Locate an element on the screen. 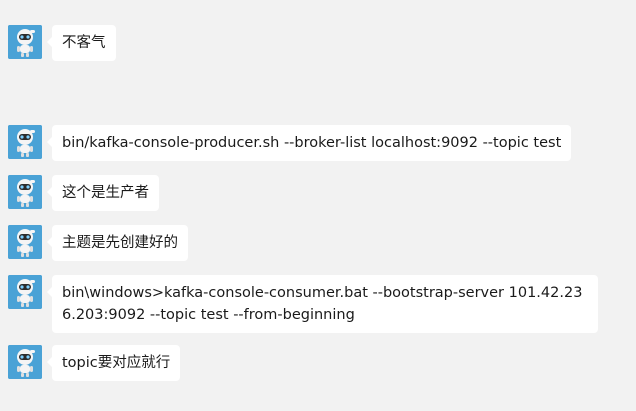 This screenshot has width=636, height=411. message-bubble: 不客气 is located at coordinates (81, 43).